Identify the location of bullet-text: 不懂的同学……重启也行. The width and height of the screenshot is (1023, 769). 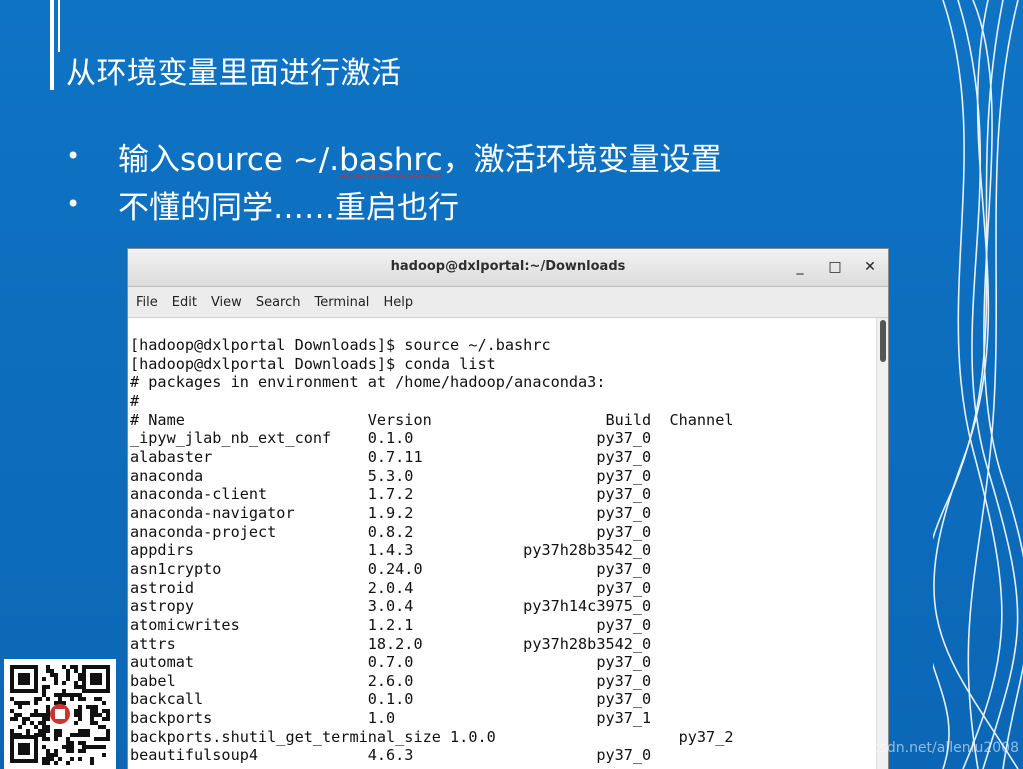
(288, 207).